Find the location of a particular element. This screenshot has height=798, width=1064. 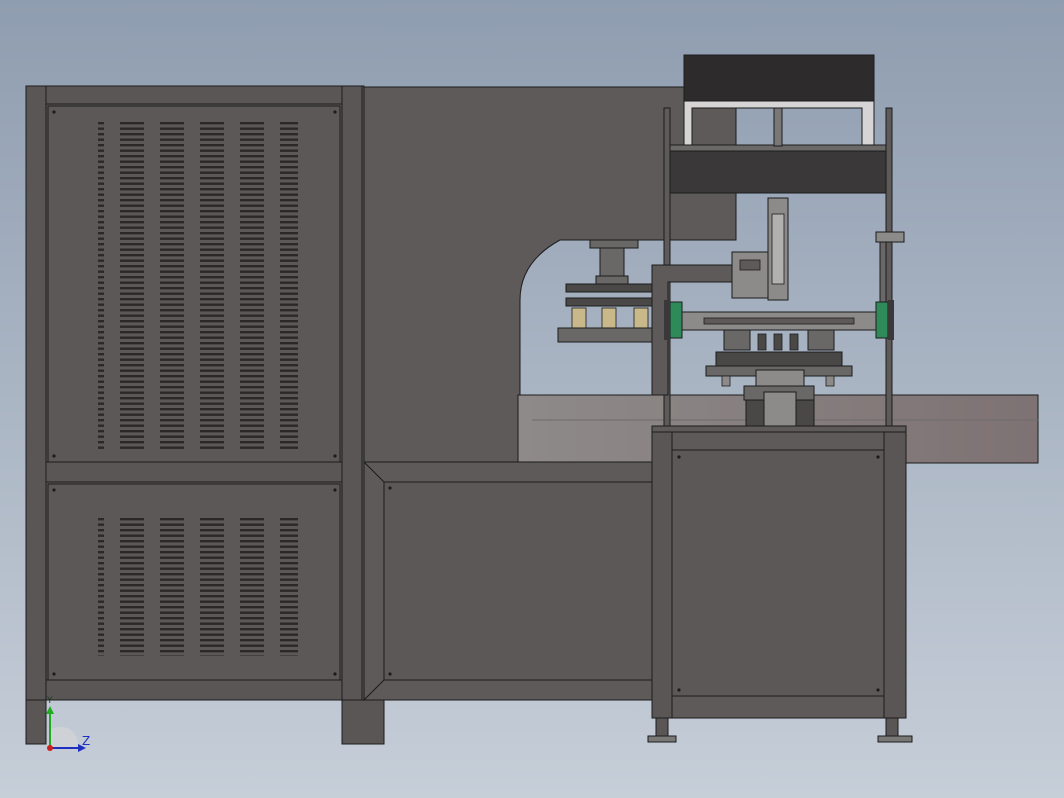

y-axis-label: Y is located at coordinates (50, 701).